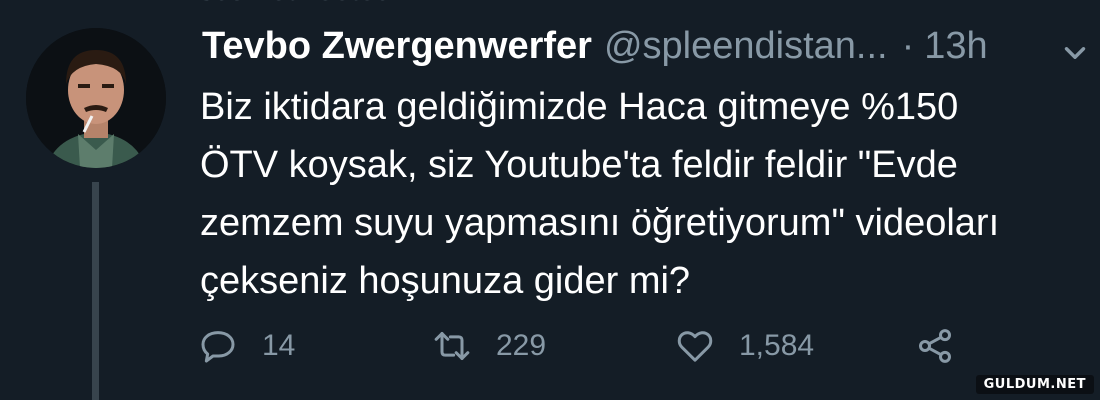 This screenshot has width=1100, height=400. What do you see at coordinates (955, 46) in the screenshot?
I see `tweet-timestamp: 13h` at bounding box center [955, 46].